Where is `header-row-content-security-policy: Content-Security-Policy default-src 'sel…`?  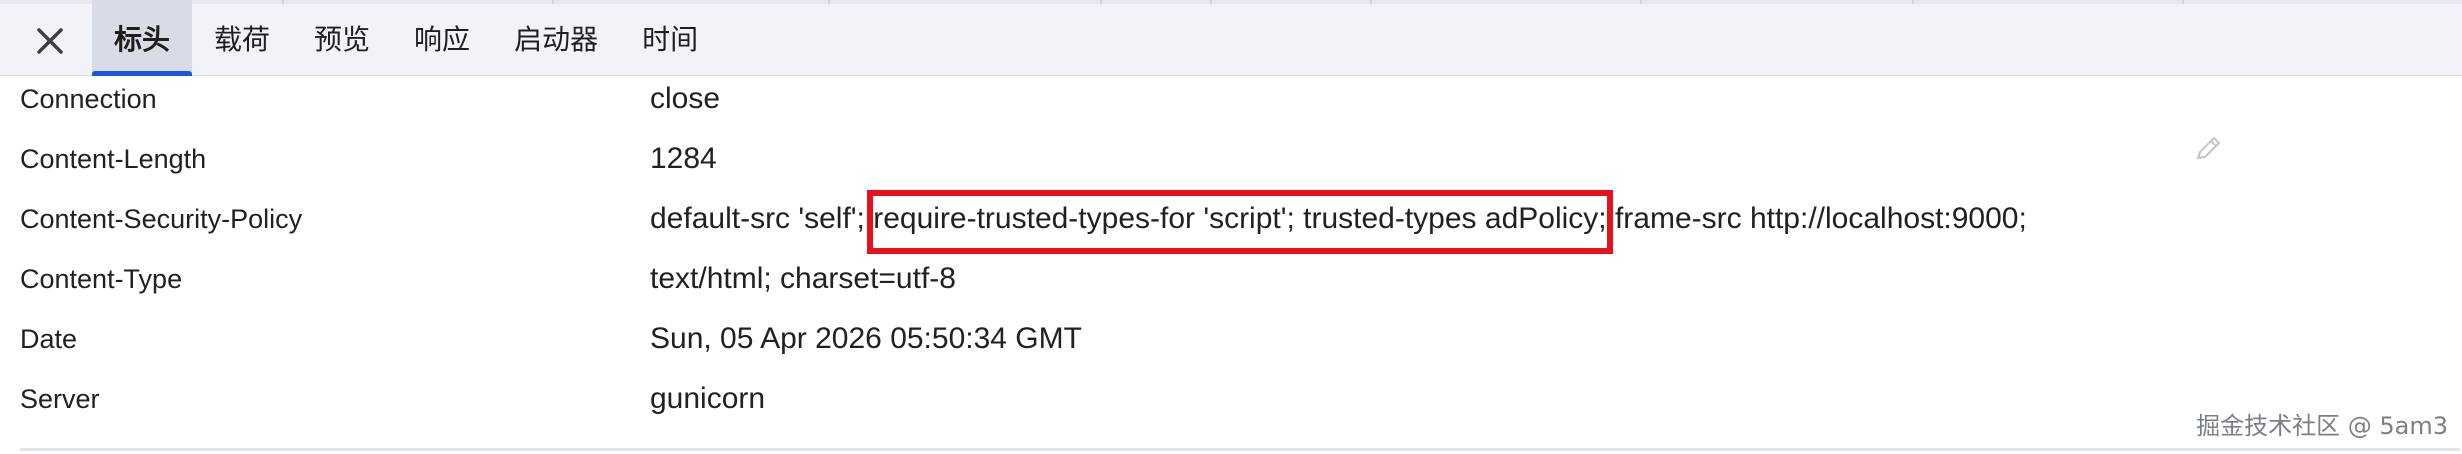 header-row-content-security-policy: Content-Security-Policy default-src 'sel… is located at coordinates (1231, 223).